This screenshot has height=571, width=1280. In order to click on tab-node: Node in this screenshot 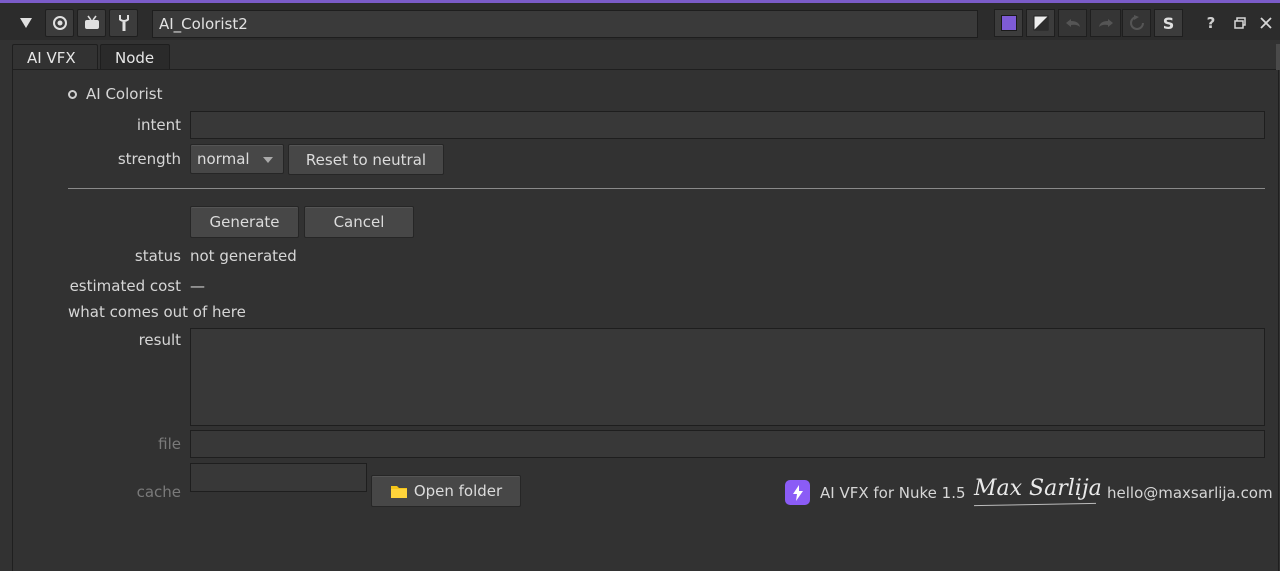, I will do `click(135, 57)`.